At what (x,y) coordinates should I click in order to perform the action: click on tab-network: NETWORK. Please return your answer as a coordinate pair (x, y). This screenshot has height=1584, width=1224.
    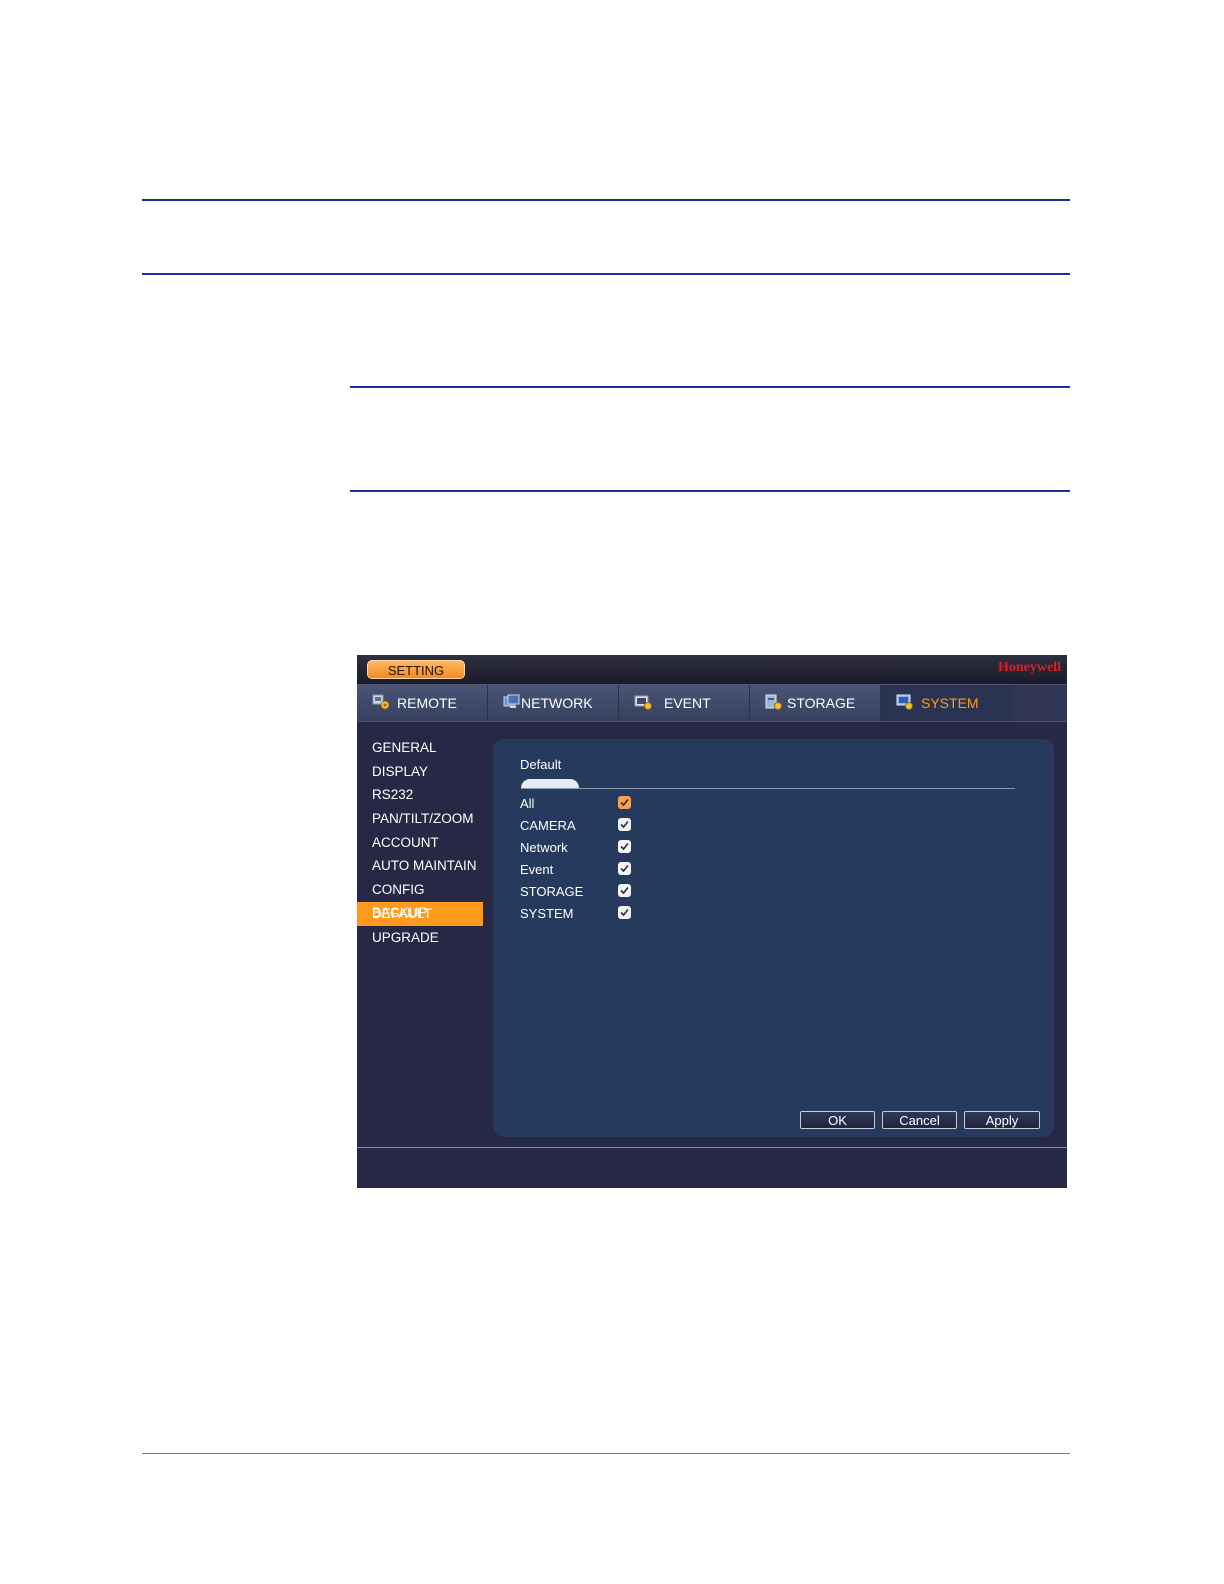
    Looking at the image, I should click on (553, 703).